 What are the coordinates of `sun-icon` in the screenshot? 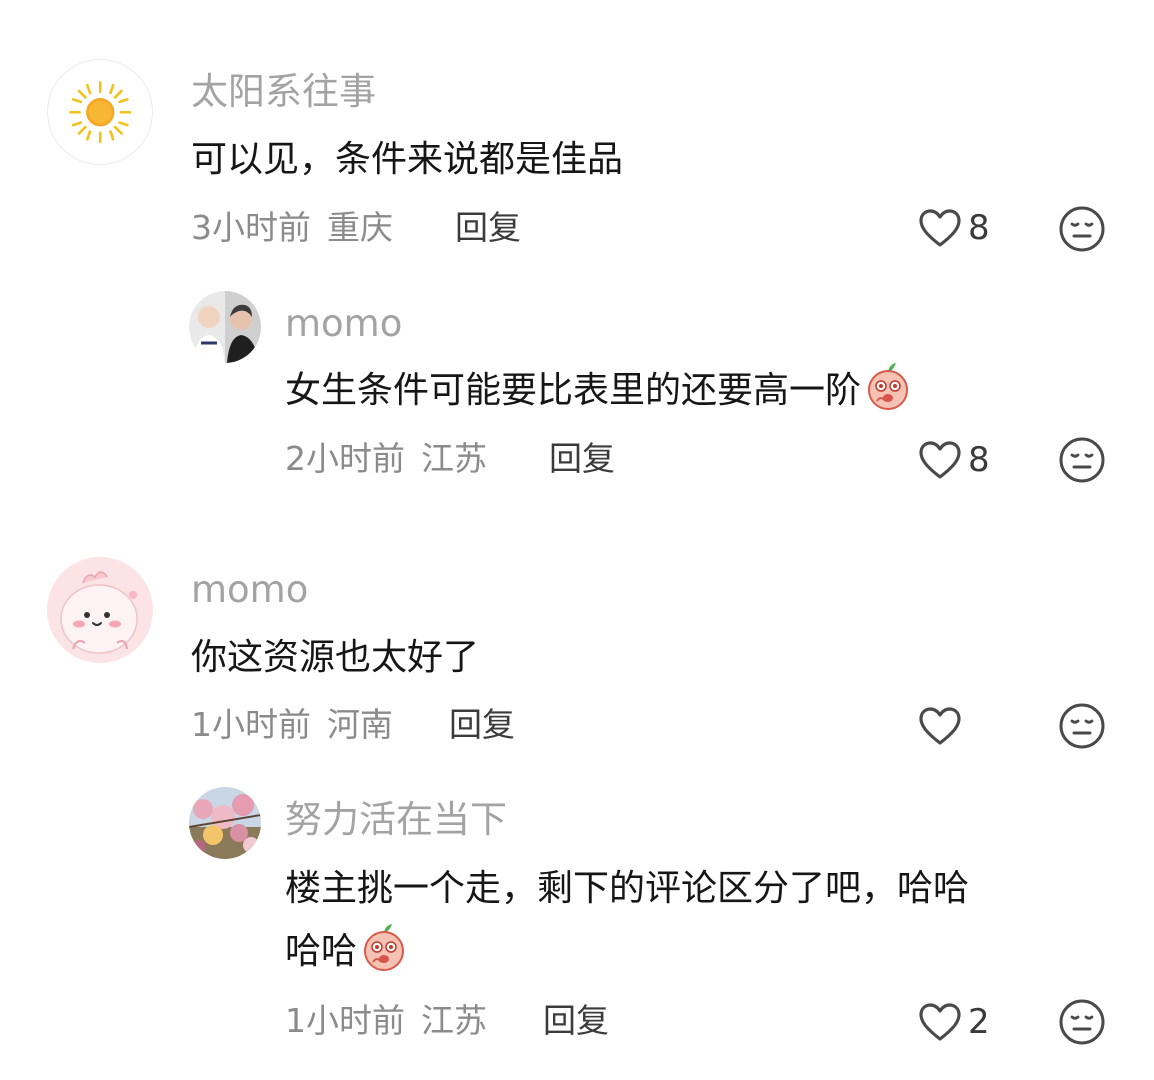 It's located at (100, 112).